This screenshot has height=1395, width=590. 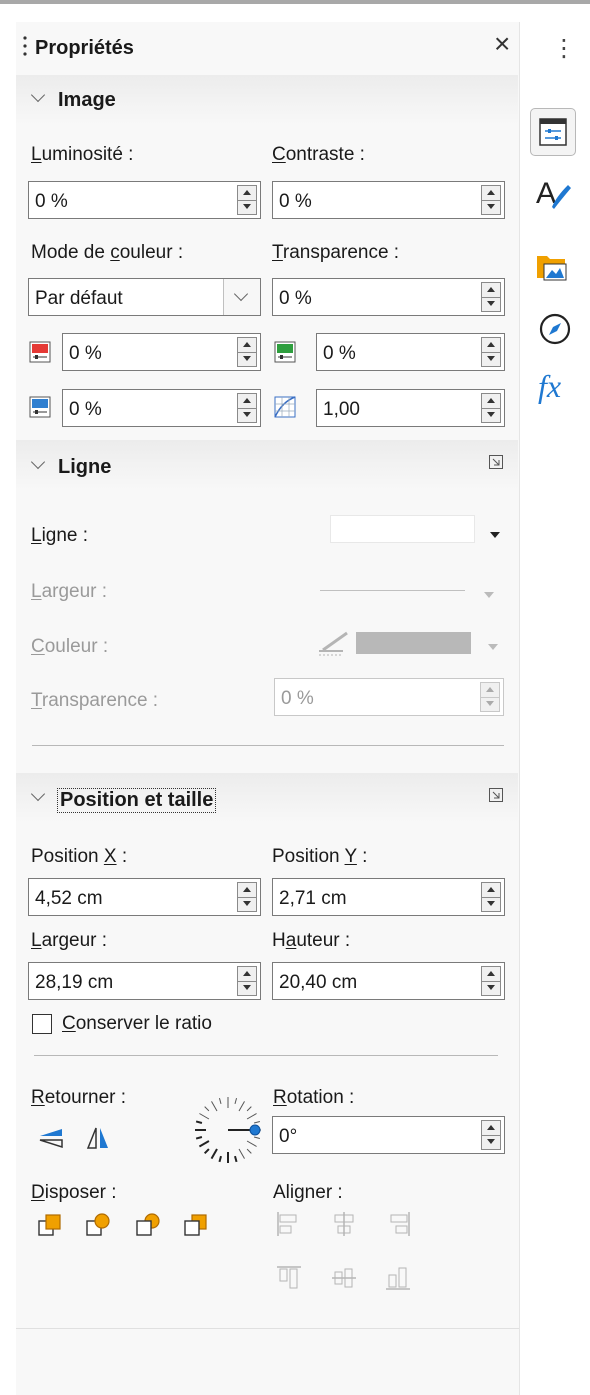 What do you see at coordinates (336, 252) in the screenshot?
I see `transparency-label: Transparence :` at bounding box center [336, 252].